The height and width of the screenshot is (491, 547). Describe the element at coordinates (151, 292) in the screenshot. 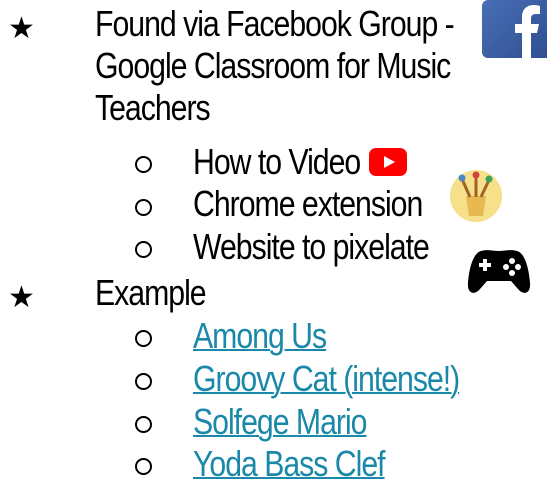

I see `bullet-text-line: Example` at that location.